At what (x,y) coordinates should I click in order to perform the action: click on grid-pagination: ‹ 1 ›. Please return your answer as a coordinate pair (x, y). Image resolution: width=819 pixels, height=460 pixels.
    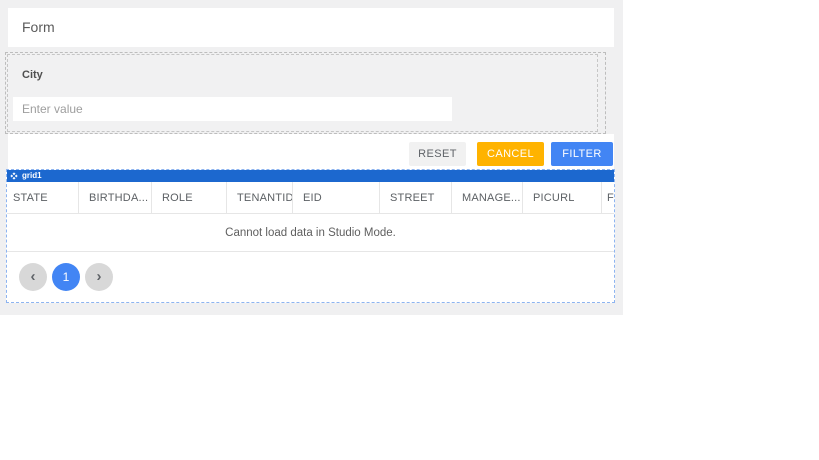
    Looking at the image, I should click on (310, 277).